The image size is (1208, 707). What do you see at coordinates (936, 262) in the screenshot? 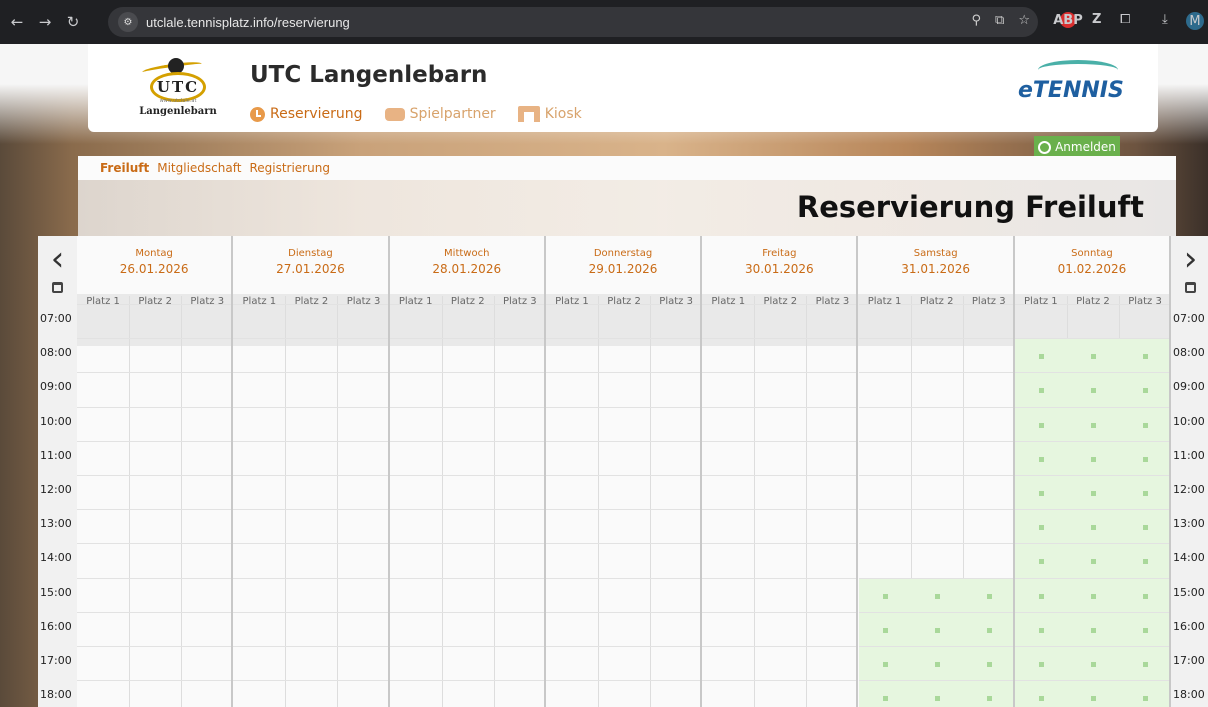
I see `day-header: Samstag 31.01.2026` at bounding box center [936, 262].